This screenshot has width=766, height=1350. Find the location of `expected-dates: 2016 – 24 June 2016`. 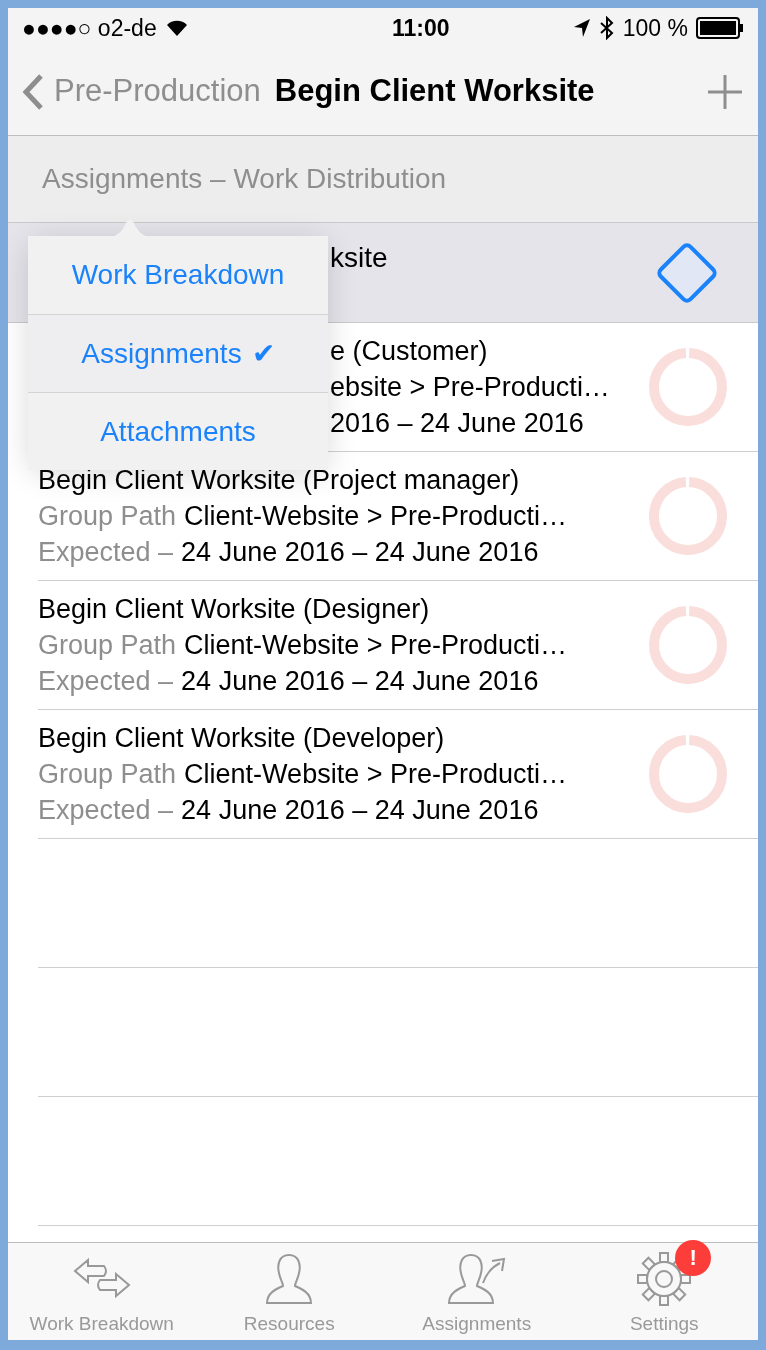

expected-dates: 2016 – 24 June 2016 is located at coordinates (457, 423).